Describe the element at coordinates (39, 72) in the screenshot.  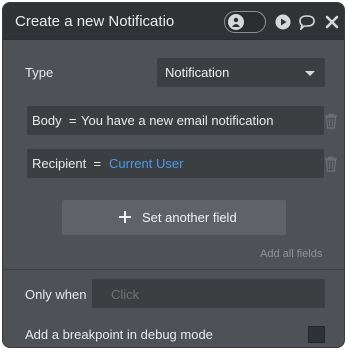
I see `type-label: Type` at that location.